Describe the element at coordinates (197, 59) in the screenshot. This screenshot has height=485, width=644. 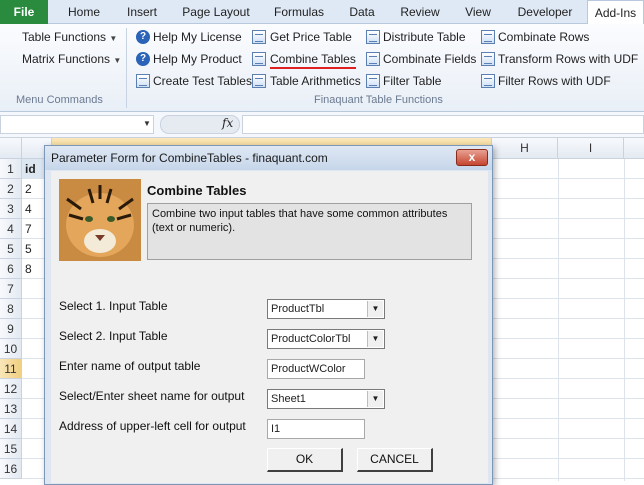
I see `help-my-product-button: Help My Product` at that location.